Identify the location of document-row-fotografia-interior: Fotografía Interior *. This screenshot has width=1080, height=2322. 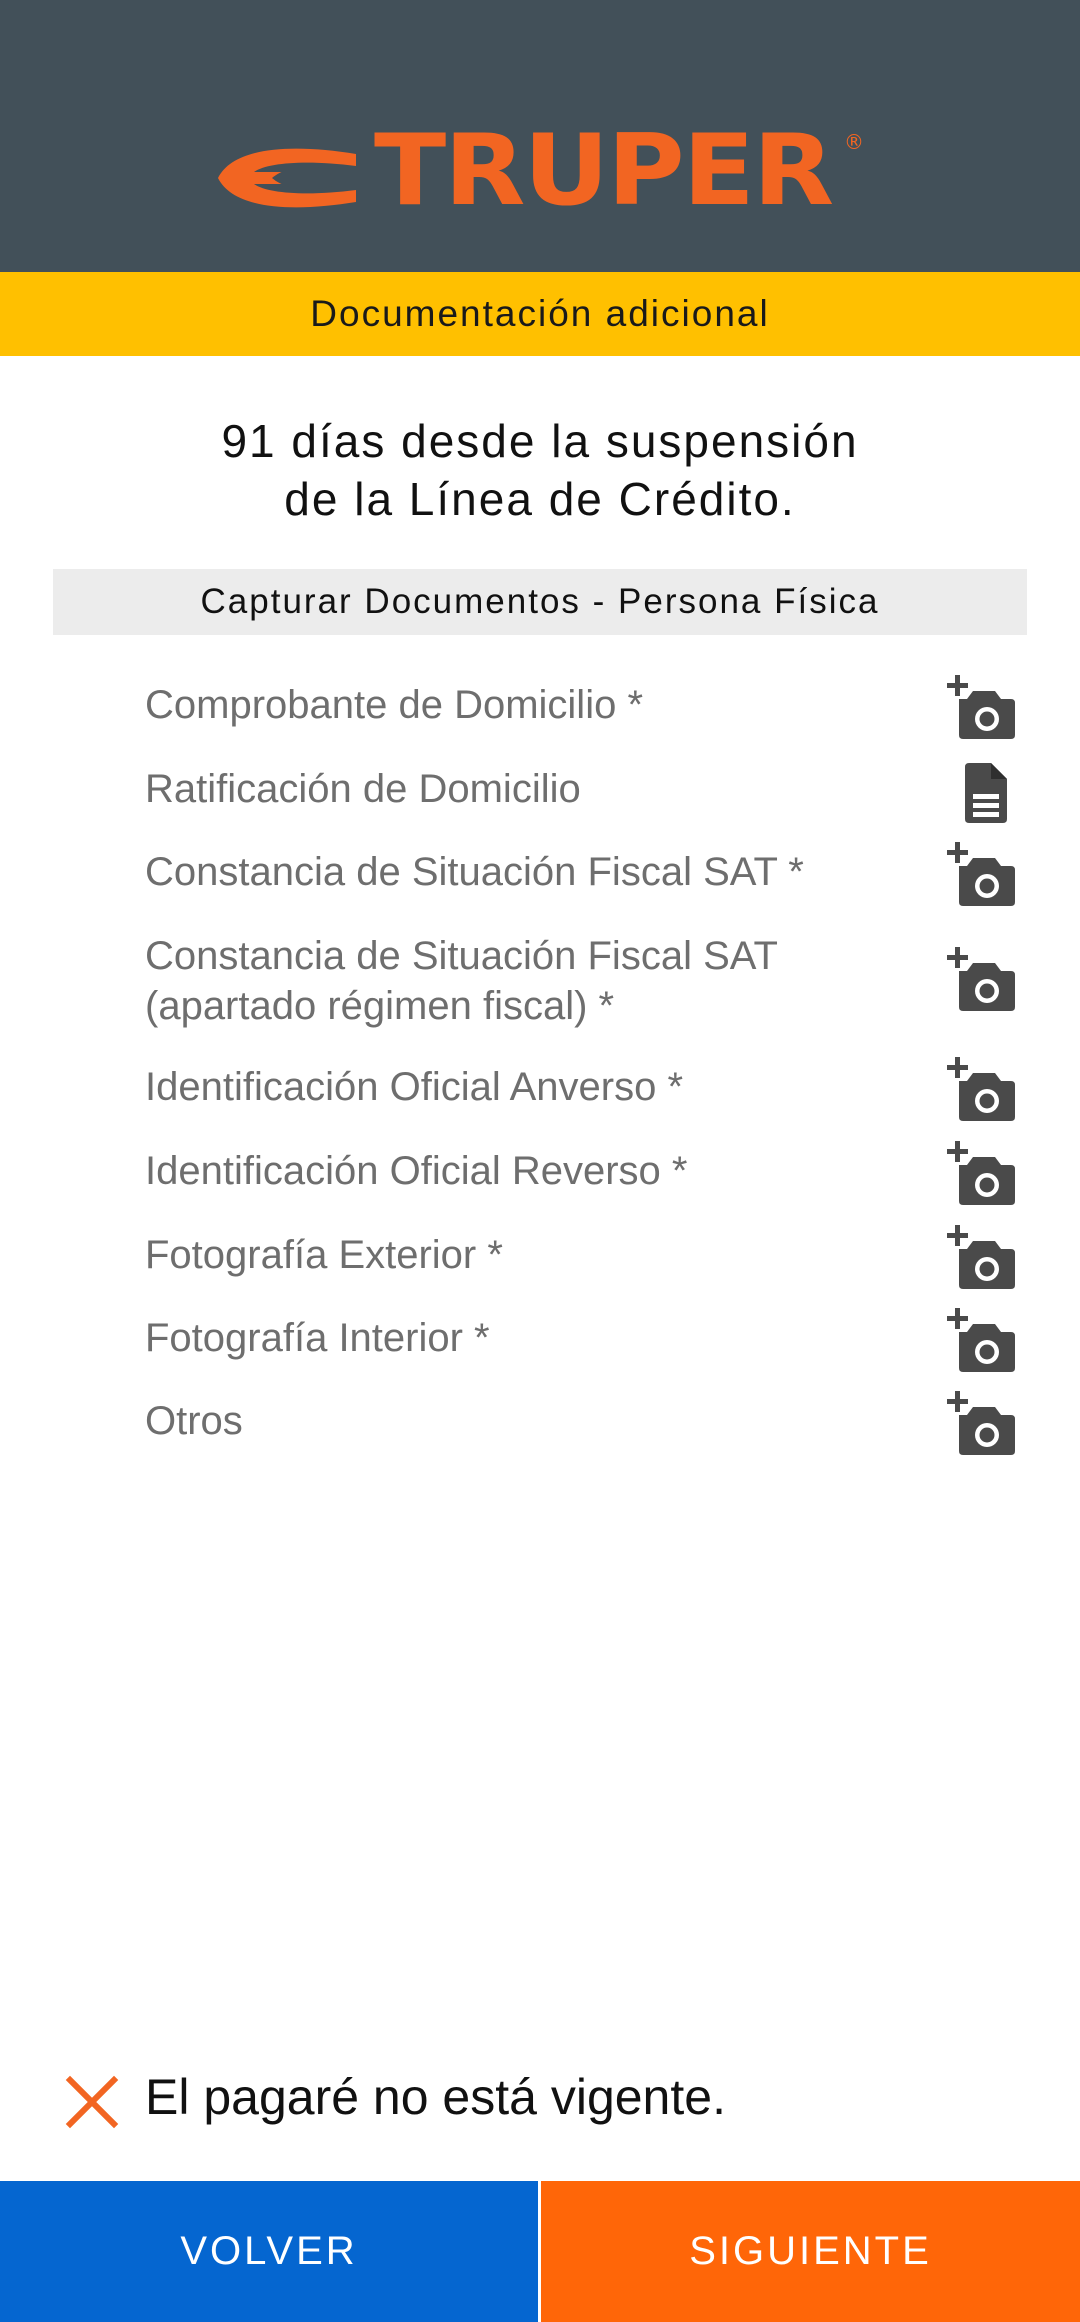
(585, 1343).